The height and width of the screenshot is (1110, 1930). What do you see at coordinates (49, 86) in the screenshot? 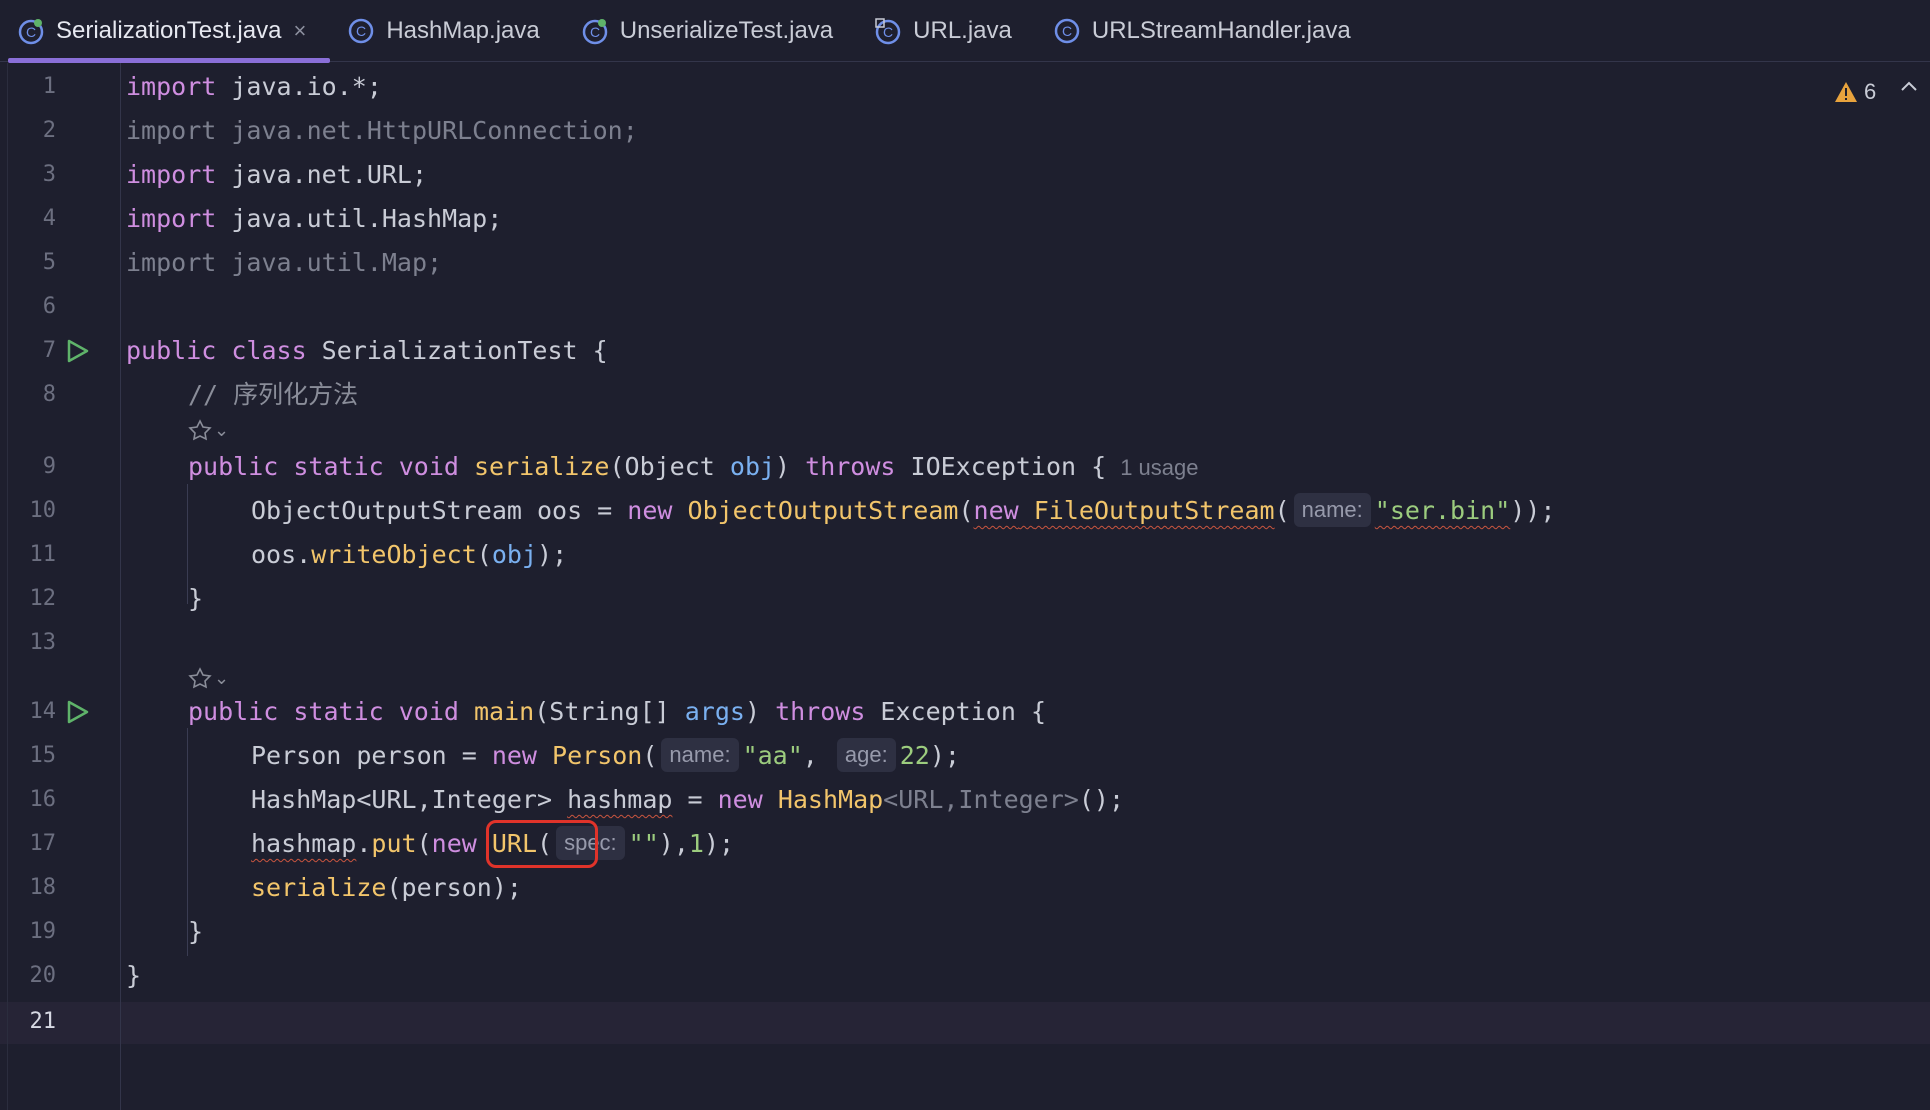
I see `line-number: 1` at bounding box center [49, 86].